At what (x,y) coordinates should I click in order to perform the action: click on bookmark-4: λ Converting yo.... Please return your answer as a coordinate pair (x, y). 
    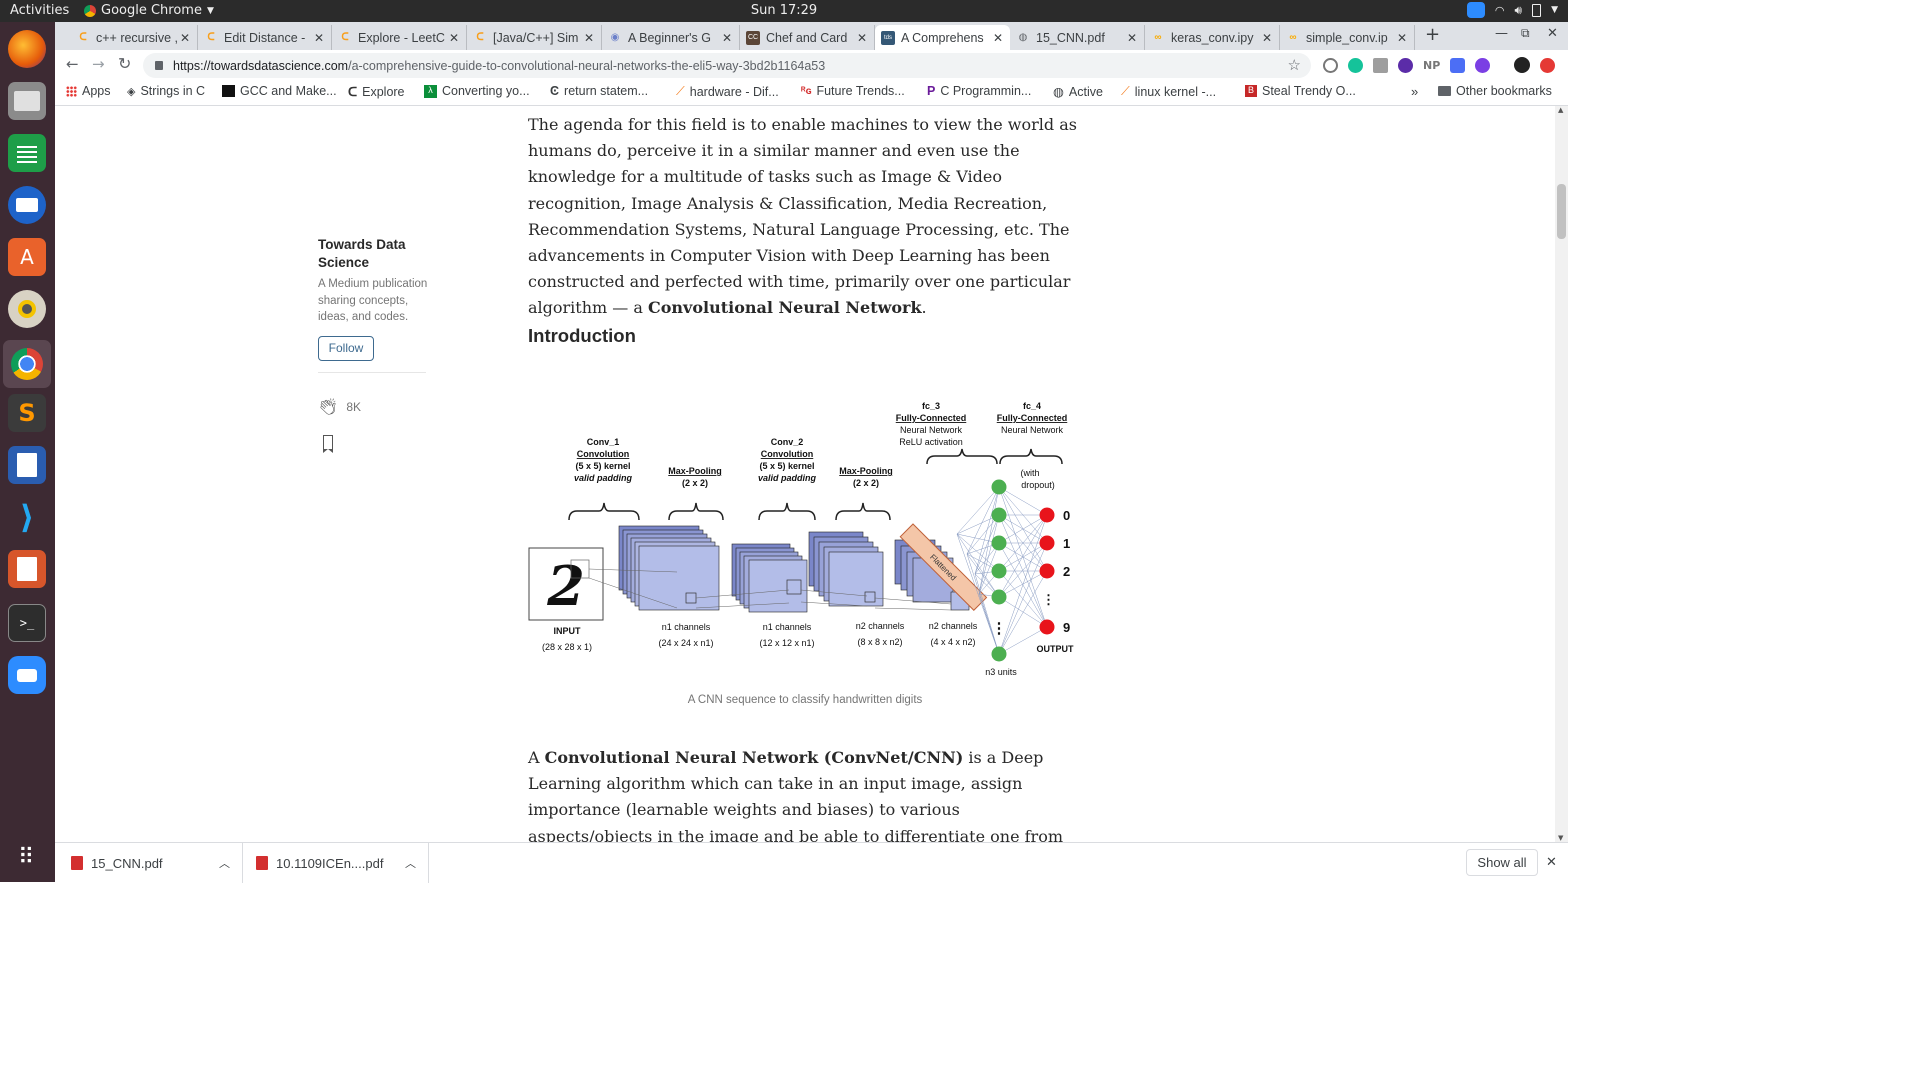
    Looking at the image, I should click on (477, 91).